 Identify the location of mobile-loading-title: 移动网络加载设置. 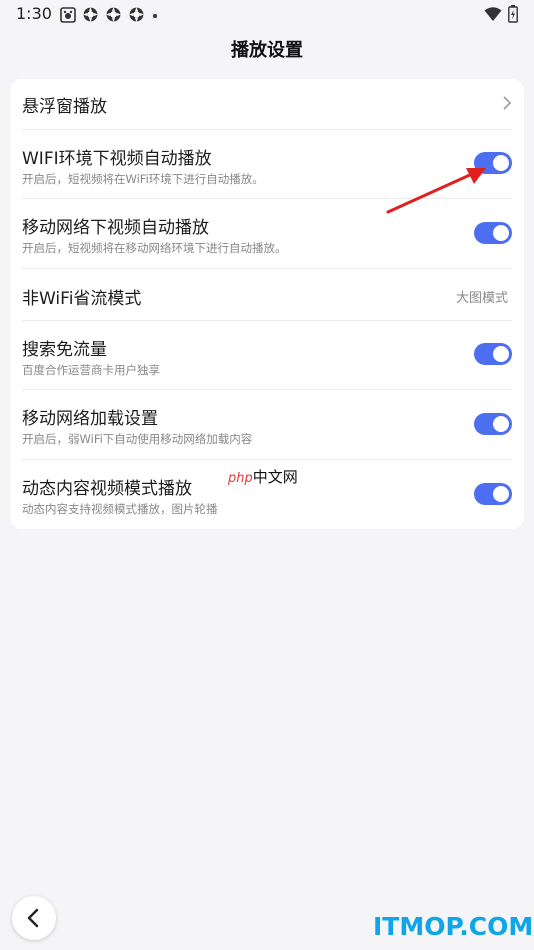
(90, 419).